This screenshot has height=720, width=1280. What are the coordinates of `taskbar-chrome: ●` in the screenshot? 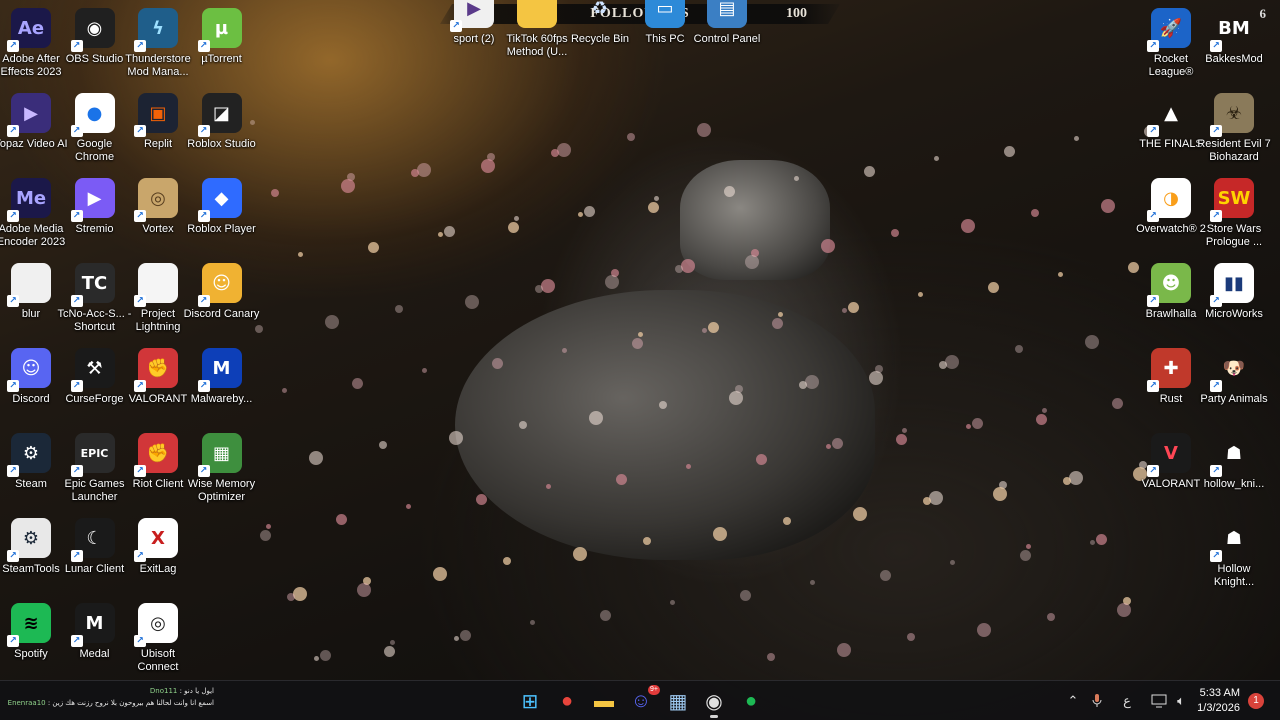 It's located at (567, 701).